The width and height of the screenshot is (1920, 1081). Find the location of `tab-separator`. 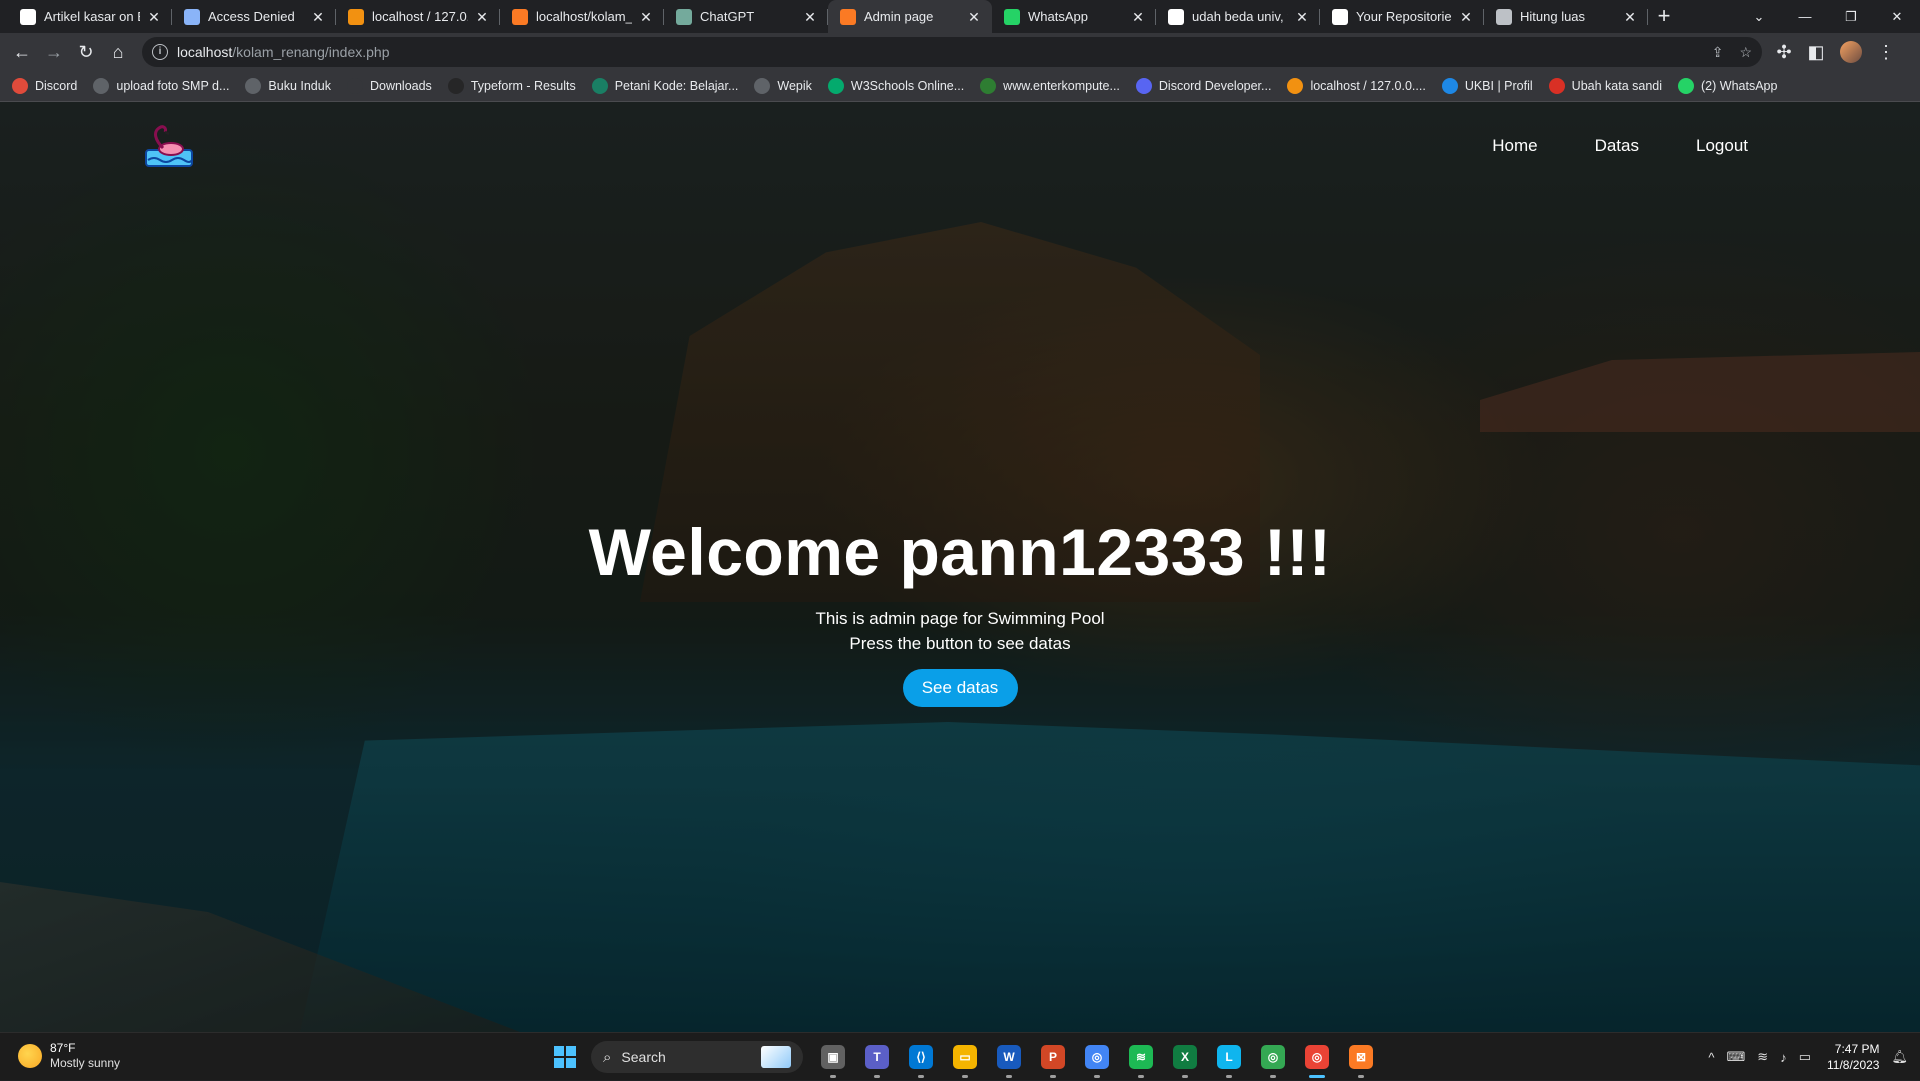

tab-separator is located at coordinates (1647, 17).